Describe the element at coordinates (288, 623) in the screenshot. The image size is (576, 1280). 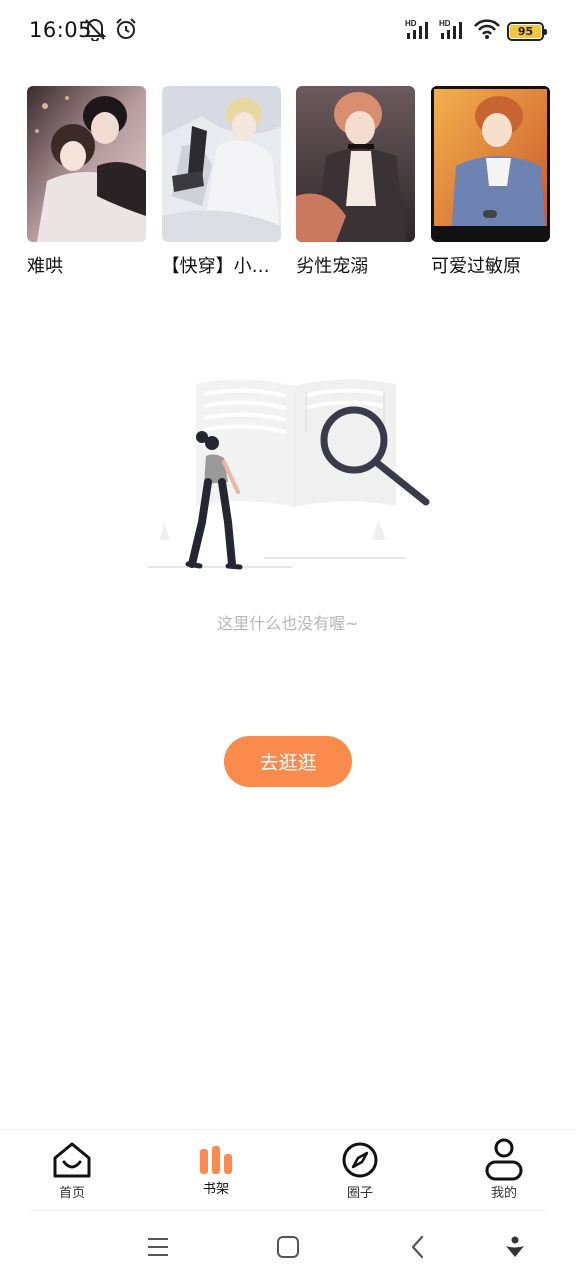
I see `empty-message: 这里什么也没有喔~` at that location.